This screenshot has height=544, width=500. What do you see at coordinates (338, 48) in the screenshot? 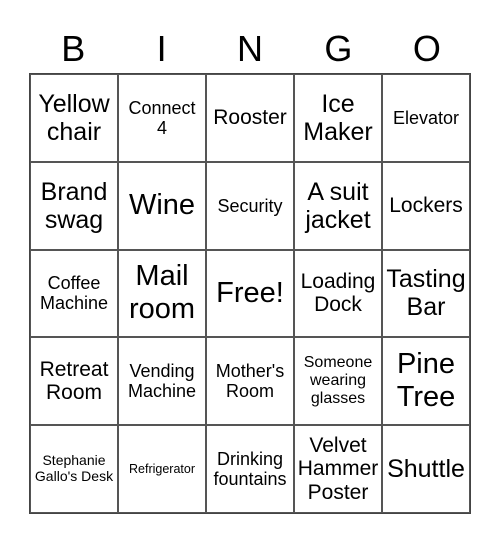
I see `header-letter-g: G` at bounding box center [338, 48].